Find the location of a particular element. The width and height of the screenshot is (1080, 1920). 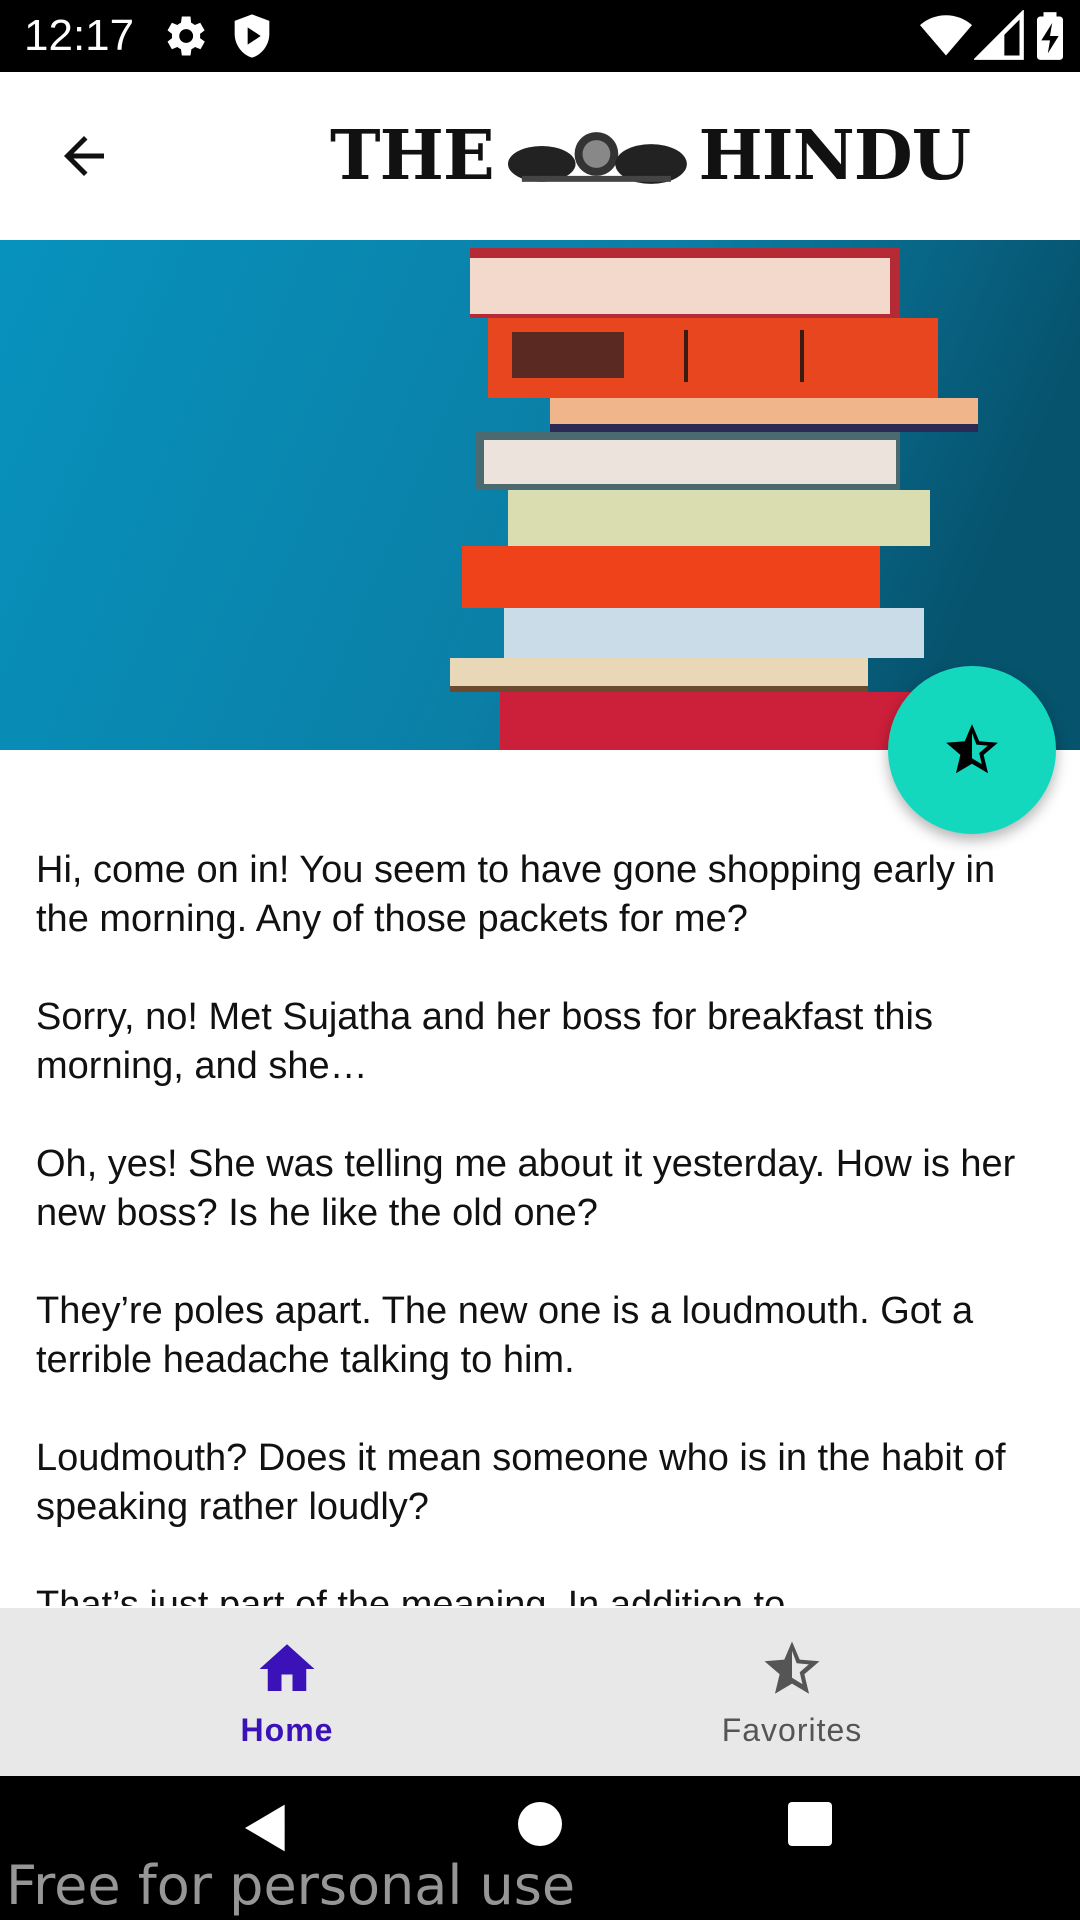

settings-icon is located at coordinates (186, 36).